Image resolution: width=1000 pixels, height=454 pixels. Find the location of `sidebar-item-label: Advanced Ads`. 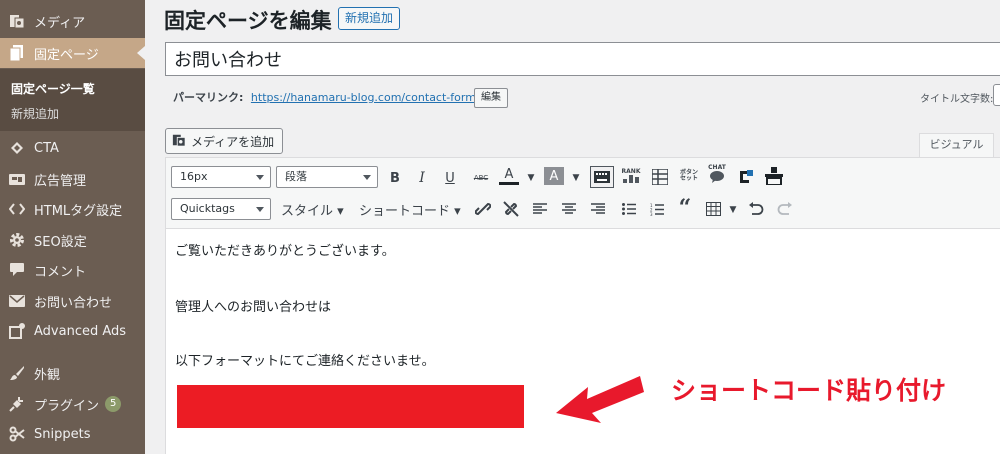

sidebar-item-label: Advanced Ads is located at coordinates (80, 331).